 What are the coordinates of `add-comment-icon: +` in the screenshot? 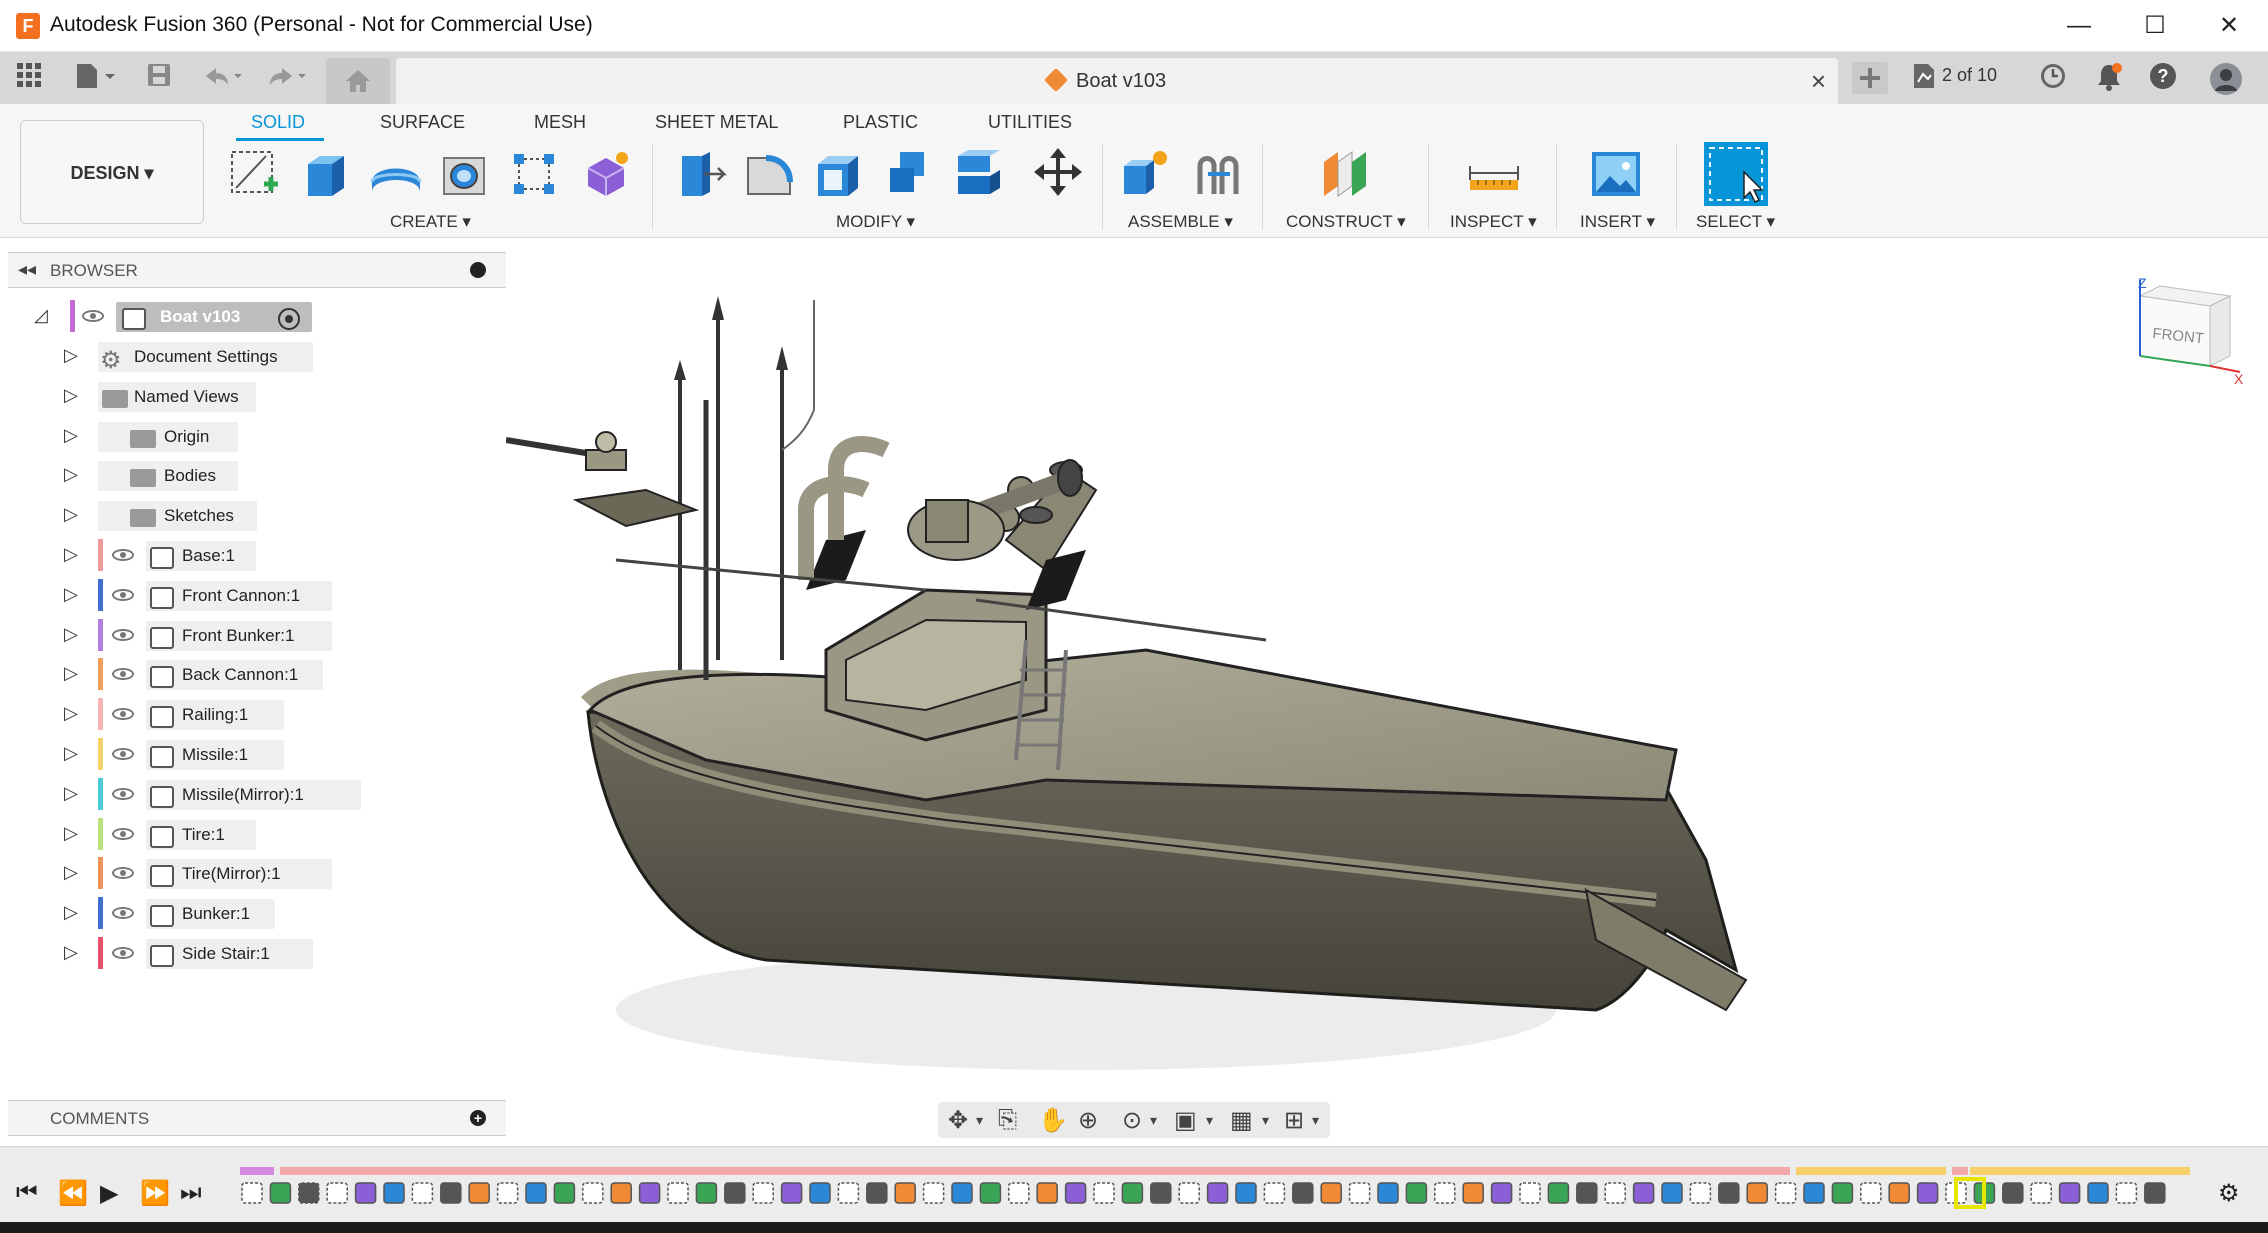 It's located at (478, 1118).